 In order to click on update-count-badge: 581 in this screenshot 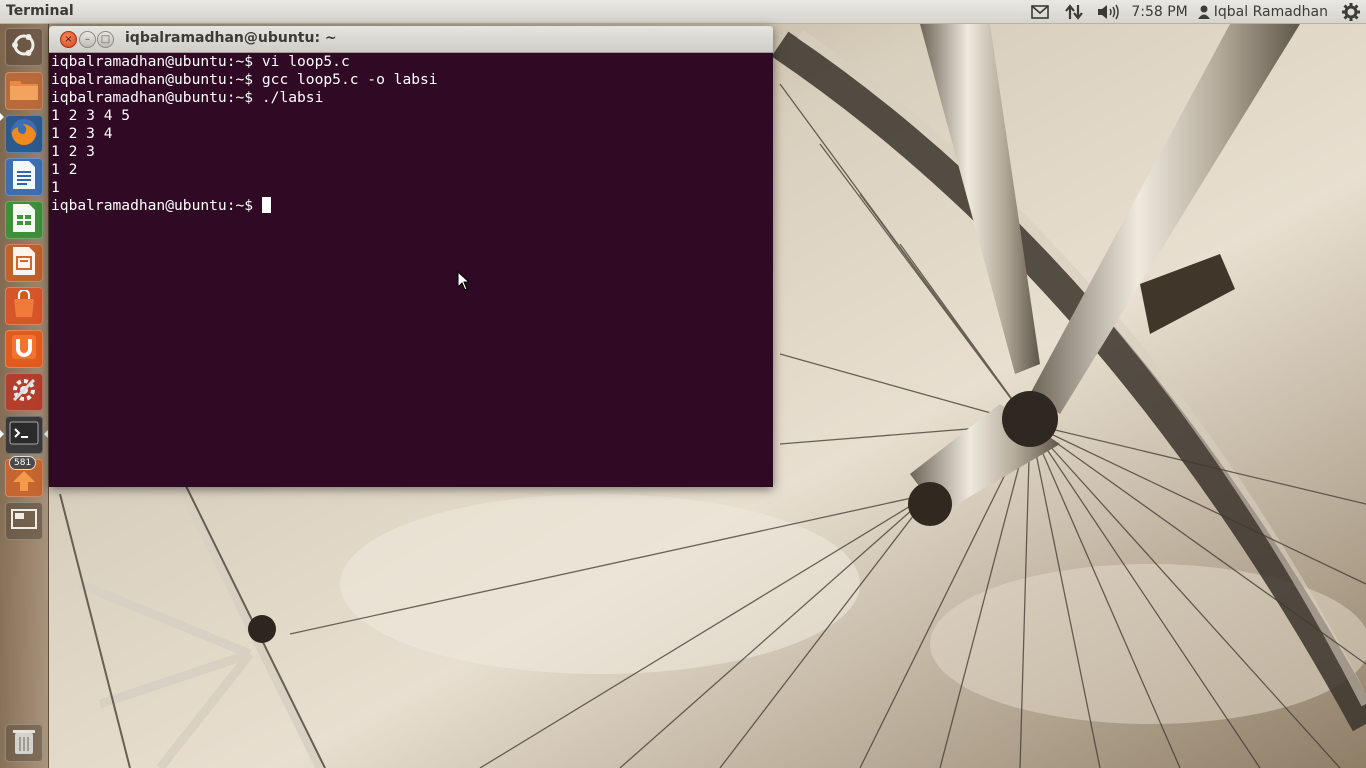, I will do `click(23, 463)`.